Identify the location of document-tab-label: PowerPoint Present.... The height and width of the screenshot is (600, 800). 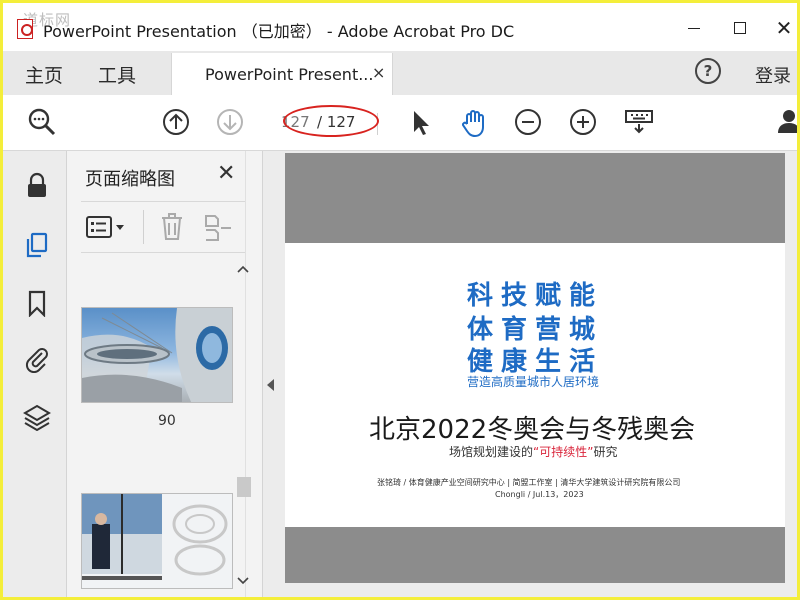
(289, 74).